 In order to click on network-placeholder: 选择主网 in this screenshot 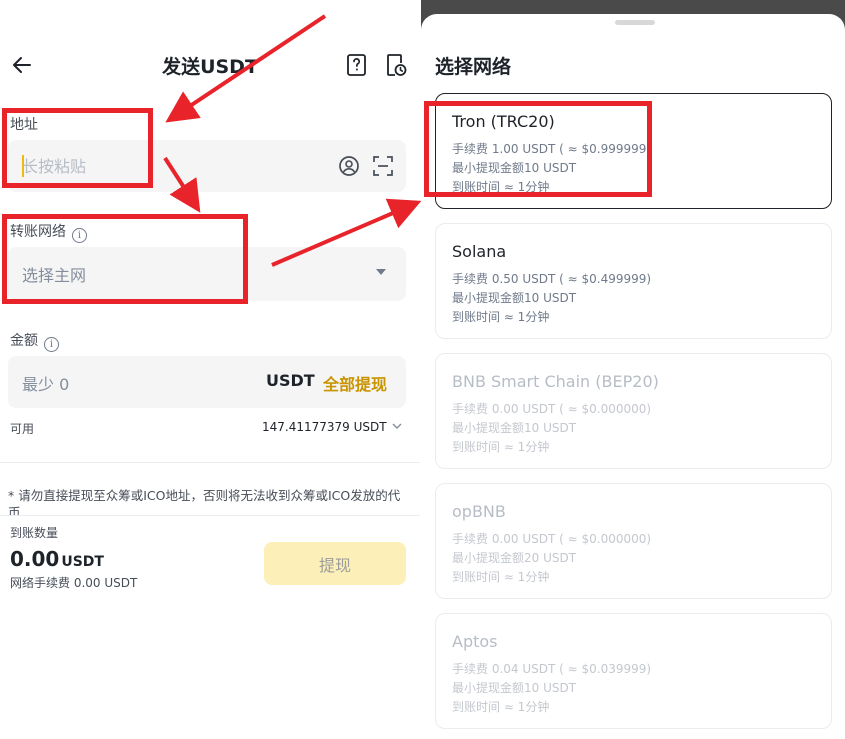, I will do `click(54, 275)`.